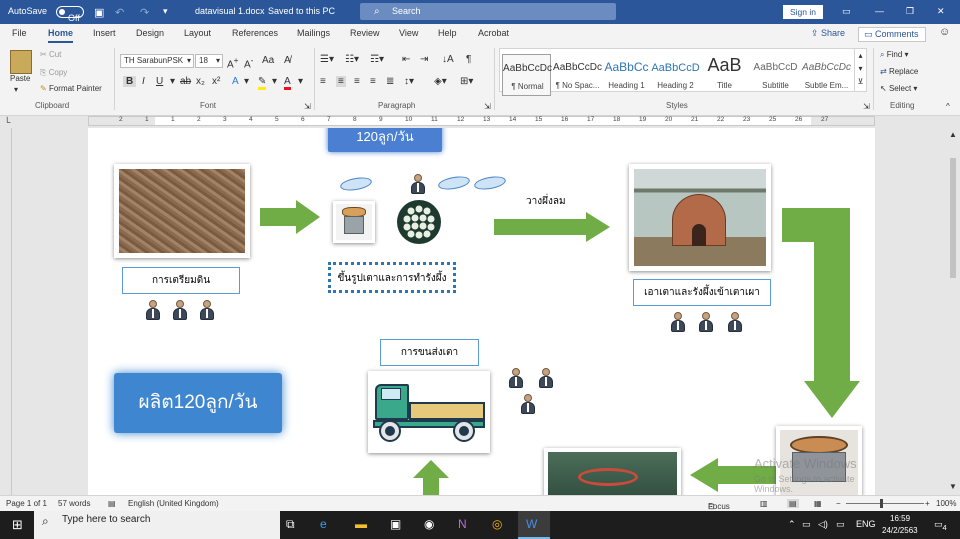 The image size is (960, 539). I want to click on zoom-level: 100%, so click(946, 503).